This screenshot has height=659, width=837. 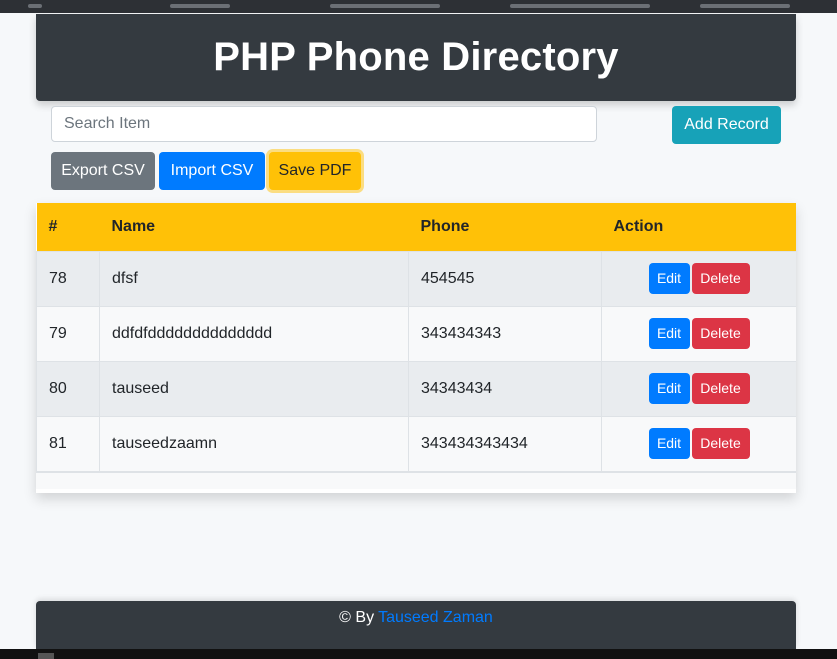 What do you see at coordinates (638, 226) in the screenshot?
I see `column-header-action: Action` at bounding box center [638, 226].